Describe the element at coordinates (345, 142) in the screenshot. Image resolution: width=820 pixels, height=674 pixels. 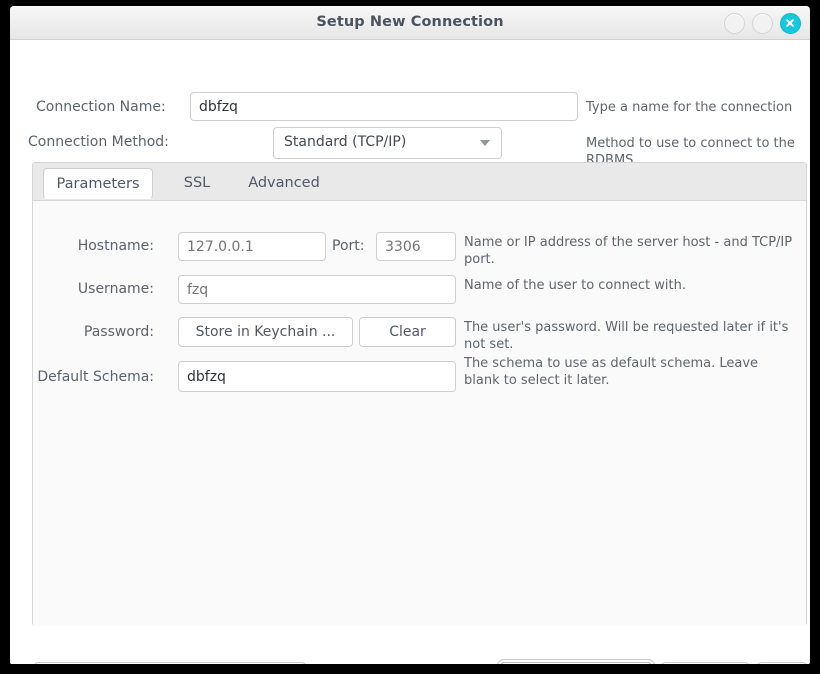
I see `connection-method-value: Standard (TCP/IP)` at that location.